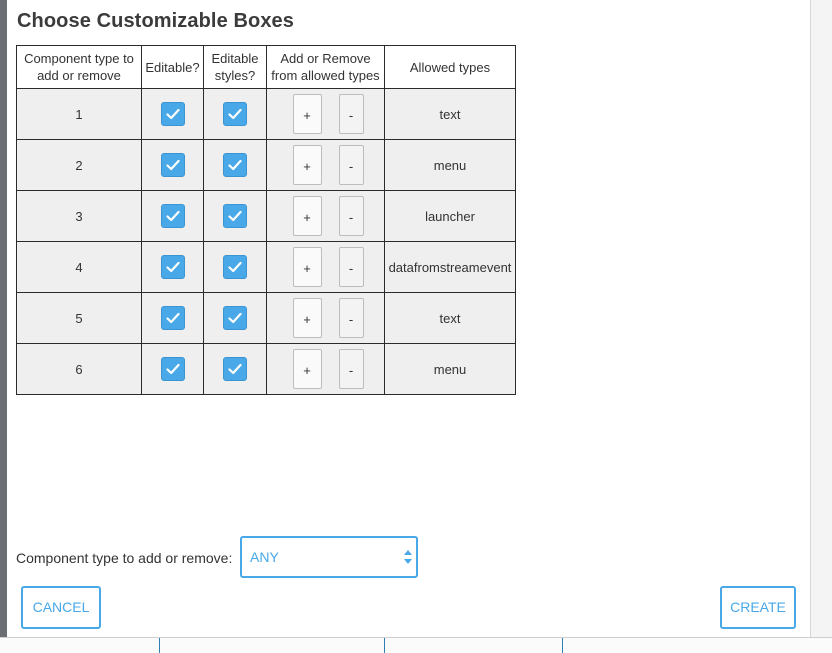 This screenshot has height=653, width=832. I want to click on column-header-component-type: Component type to add or remove, so click(79, 67).